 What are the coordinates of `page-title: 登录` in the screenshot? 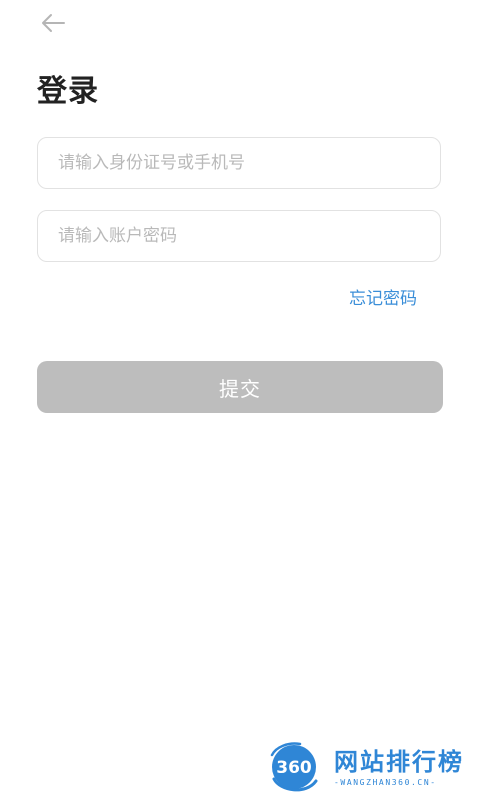 It's located at (68, 91).